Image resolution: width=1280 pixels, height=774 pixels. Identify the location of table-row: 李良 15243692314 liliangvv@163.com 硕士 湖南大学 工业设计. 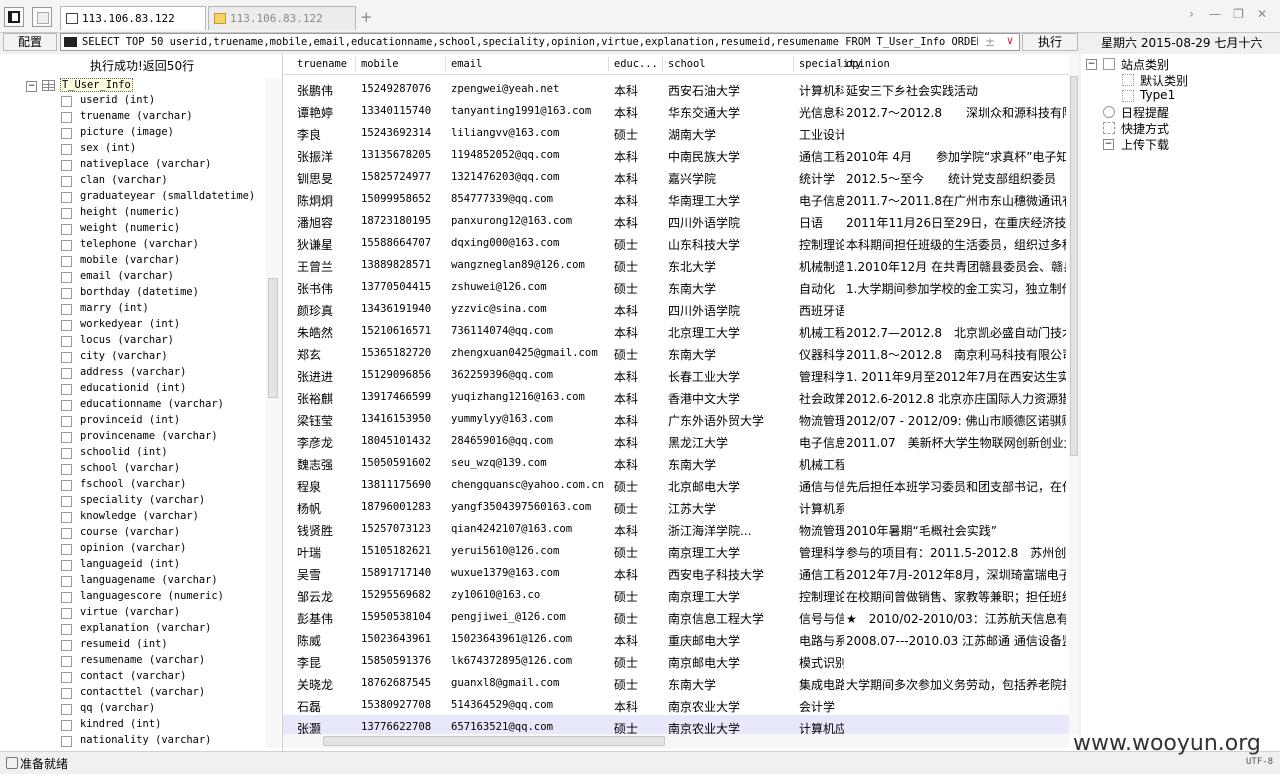
(676, 132).